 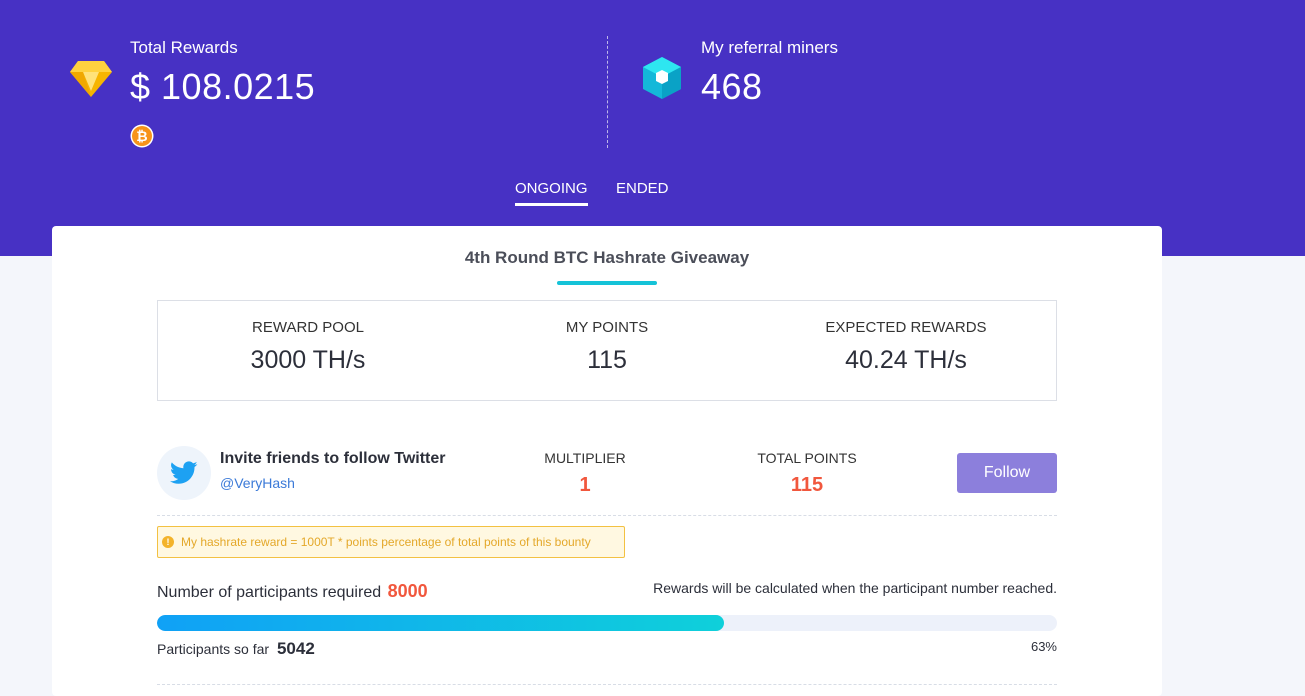 I want to click on stats-divider, so click(x=607, y=92).